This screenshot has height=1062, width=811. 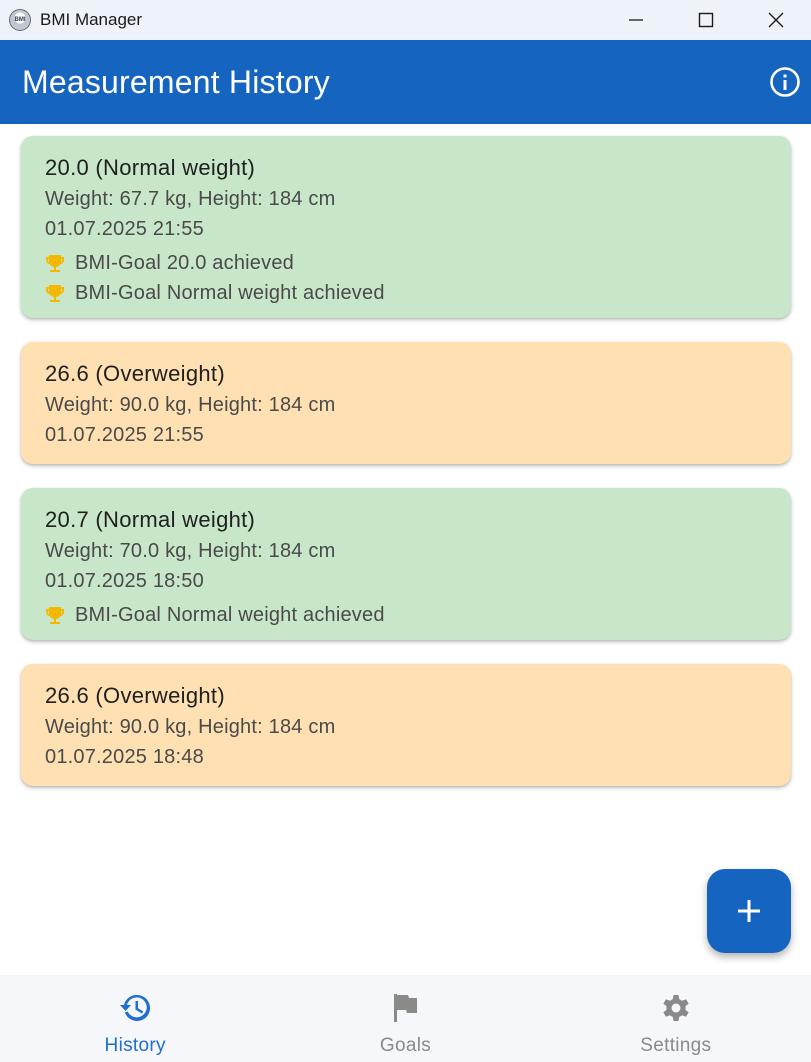 I want to click on window-controls, so click(x=706, y=20).